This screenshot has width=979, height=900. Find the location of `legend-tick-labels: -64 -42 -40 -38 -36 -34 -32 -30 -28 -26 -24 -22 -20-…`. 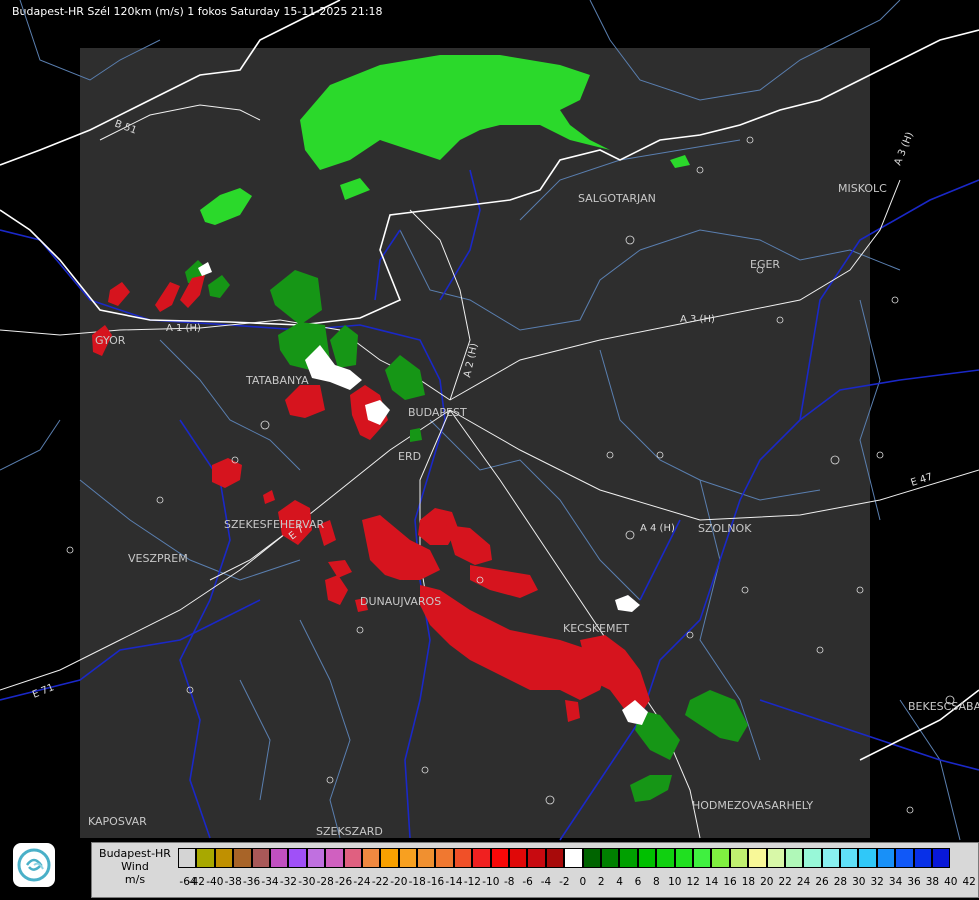

legend-tick-labels: -64 -42 -40 -38 -36 -34 -32 -30 -28 -26 -24 -22 -20-… is located at coordinates (578, 883).